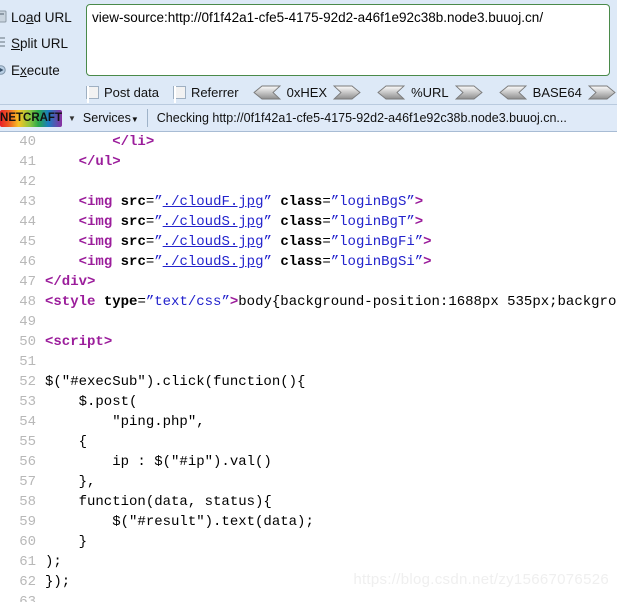 This screenshot has height=602, width=617. What do you see at coordinates (308, 382) in the screenshot?
I see `code-line: 52 $("#execSub").click(function(){` at bounding box center [308, 382].